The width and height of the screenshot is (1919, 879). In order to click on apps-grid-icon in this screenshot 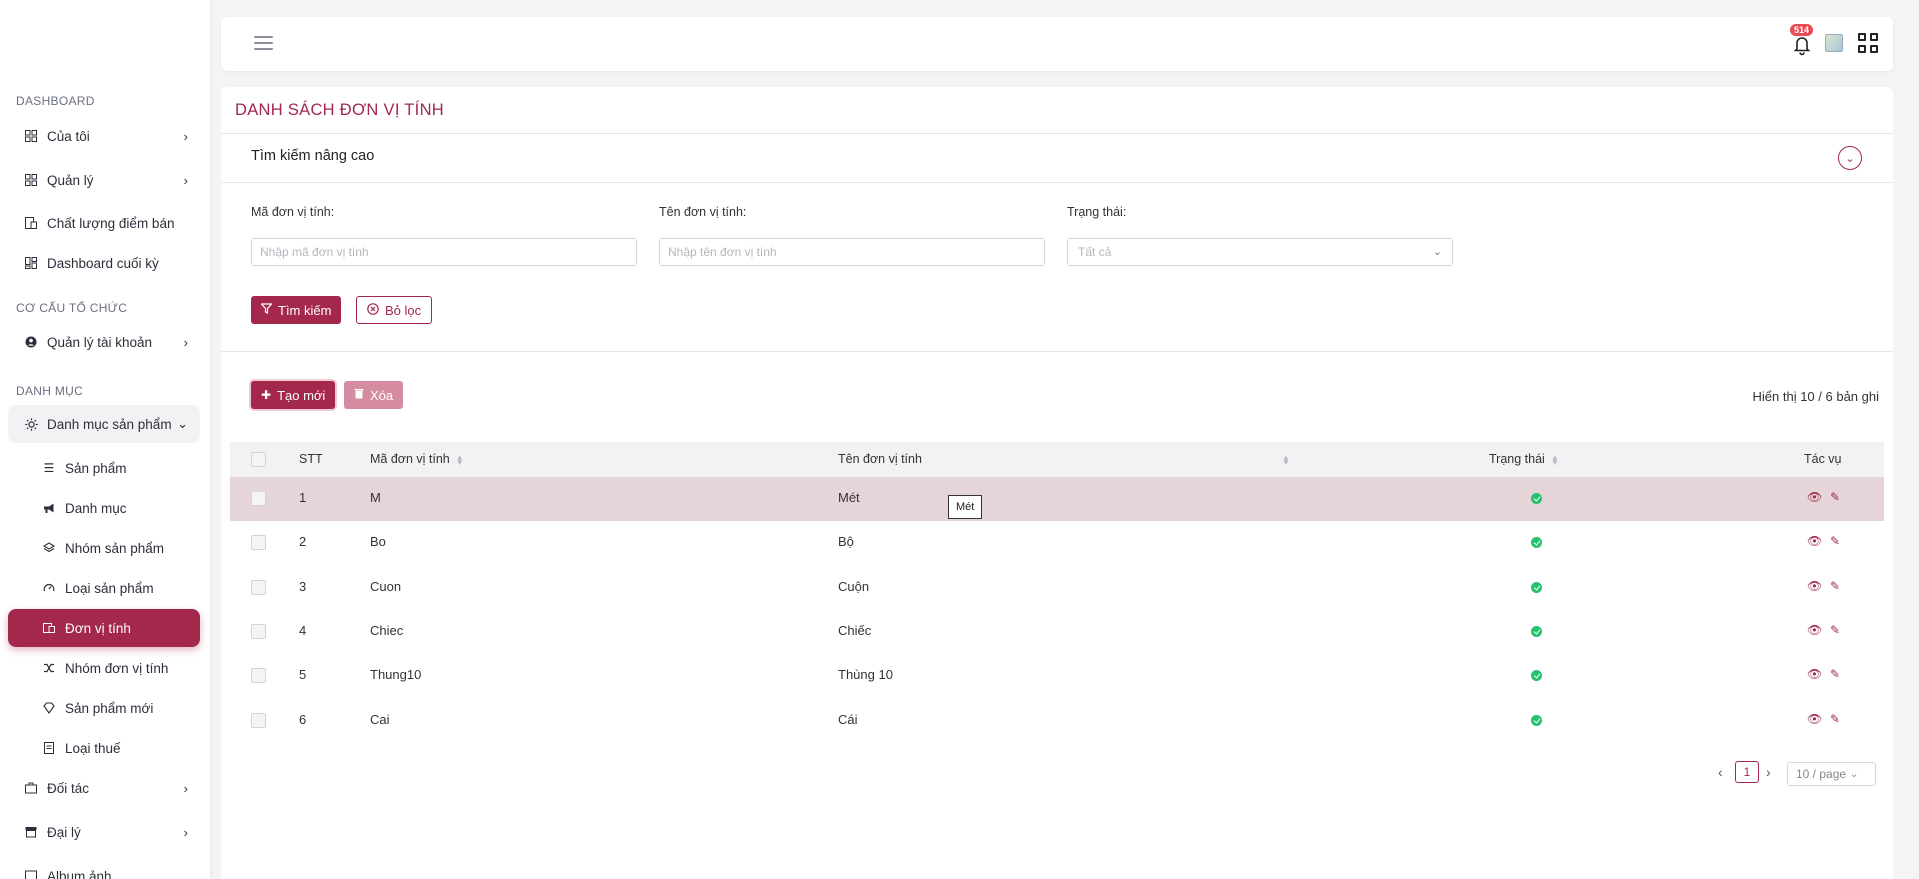, I will do `click(1868, 43)`.